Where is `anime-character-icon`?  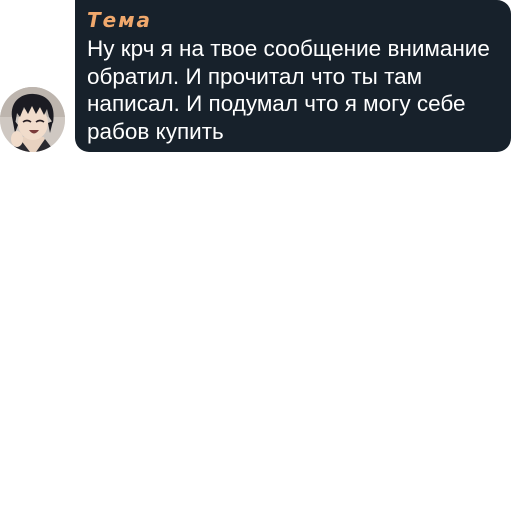
anime-character-icon is located at coordinates (32, 119).